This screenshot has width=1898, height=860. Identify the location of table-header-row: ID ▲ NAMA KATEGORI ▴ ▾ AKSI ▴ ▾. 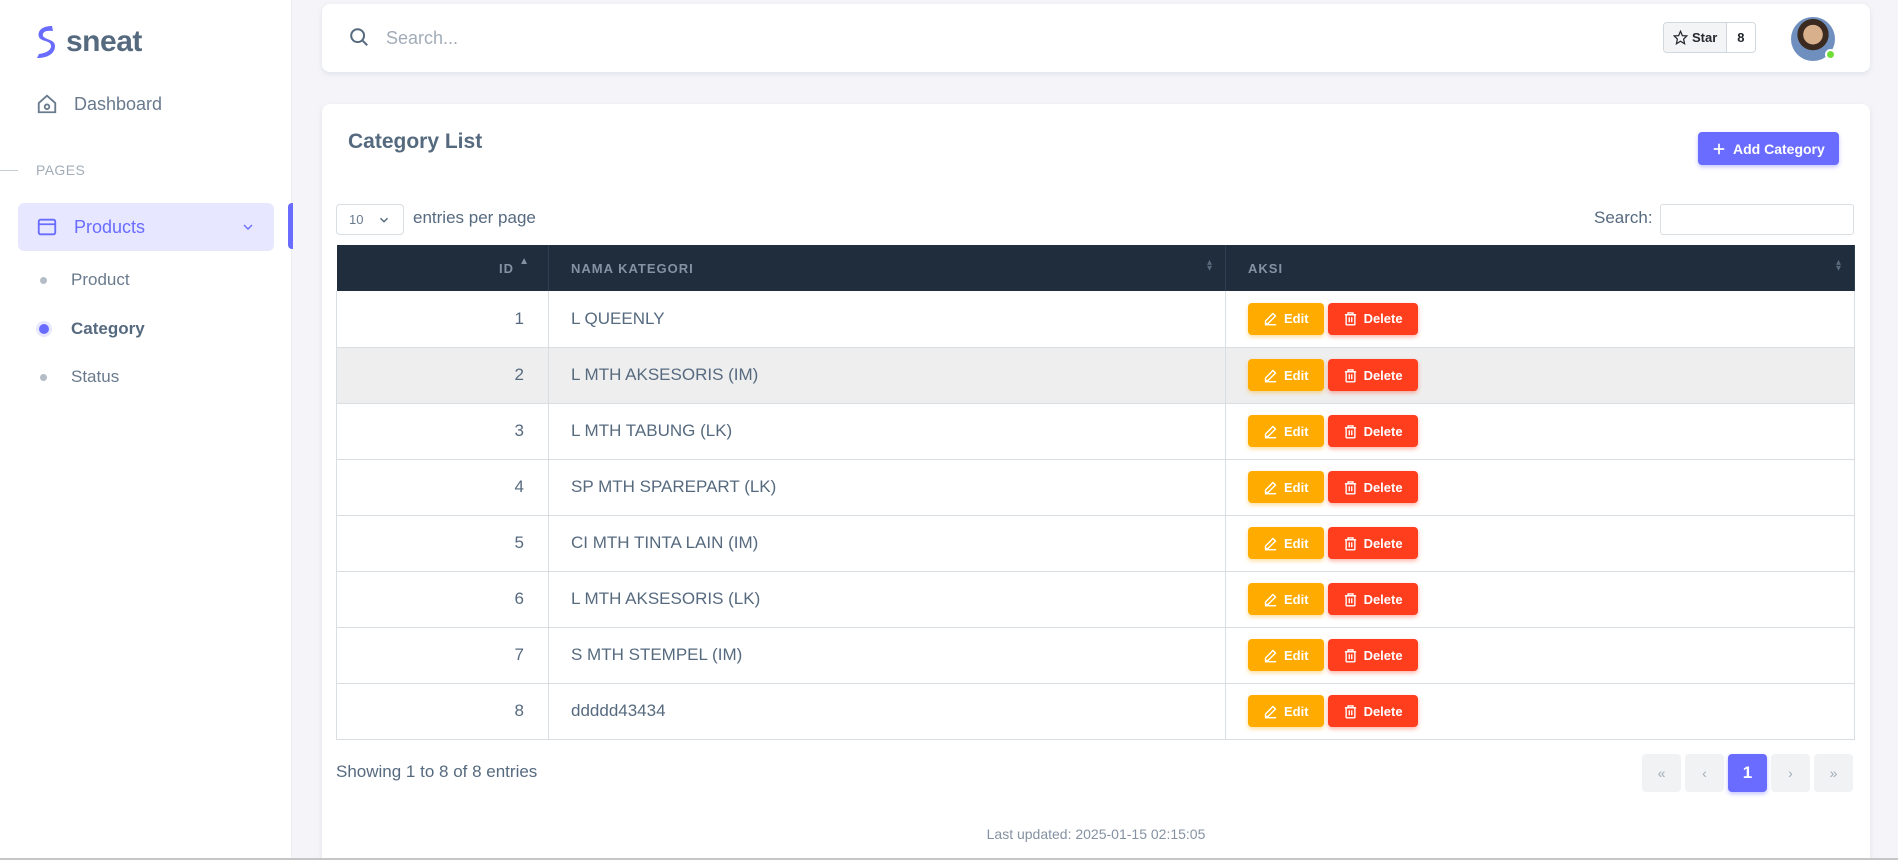
(1095, 268).